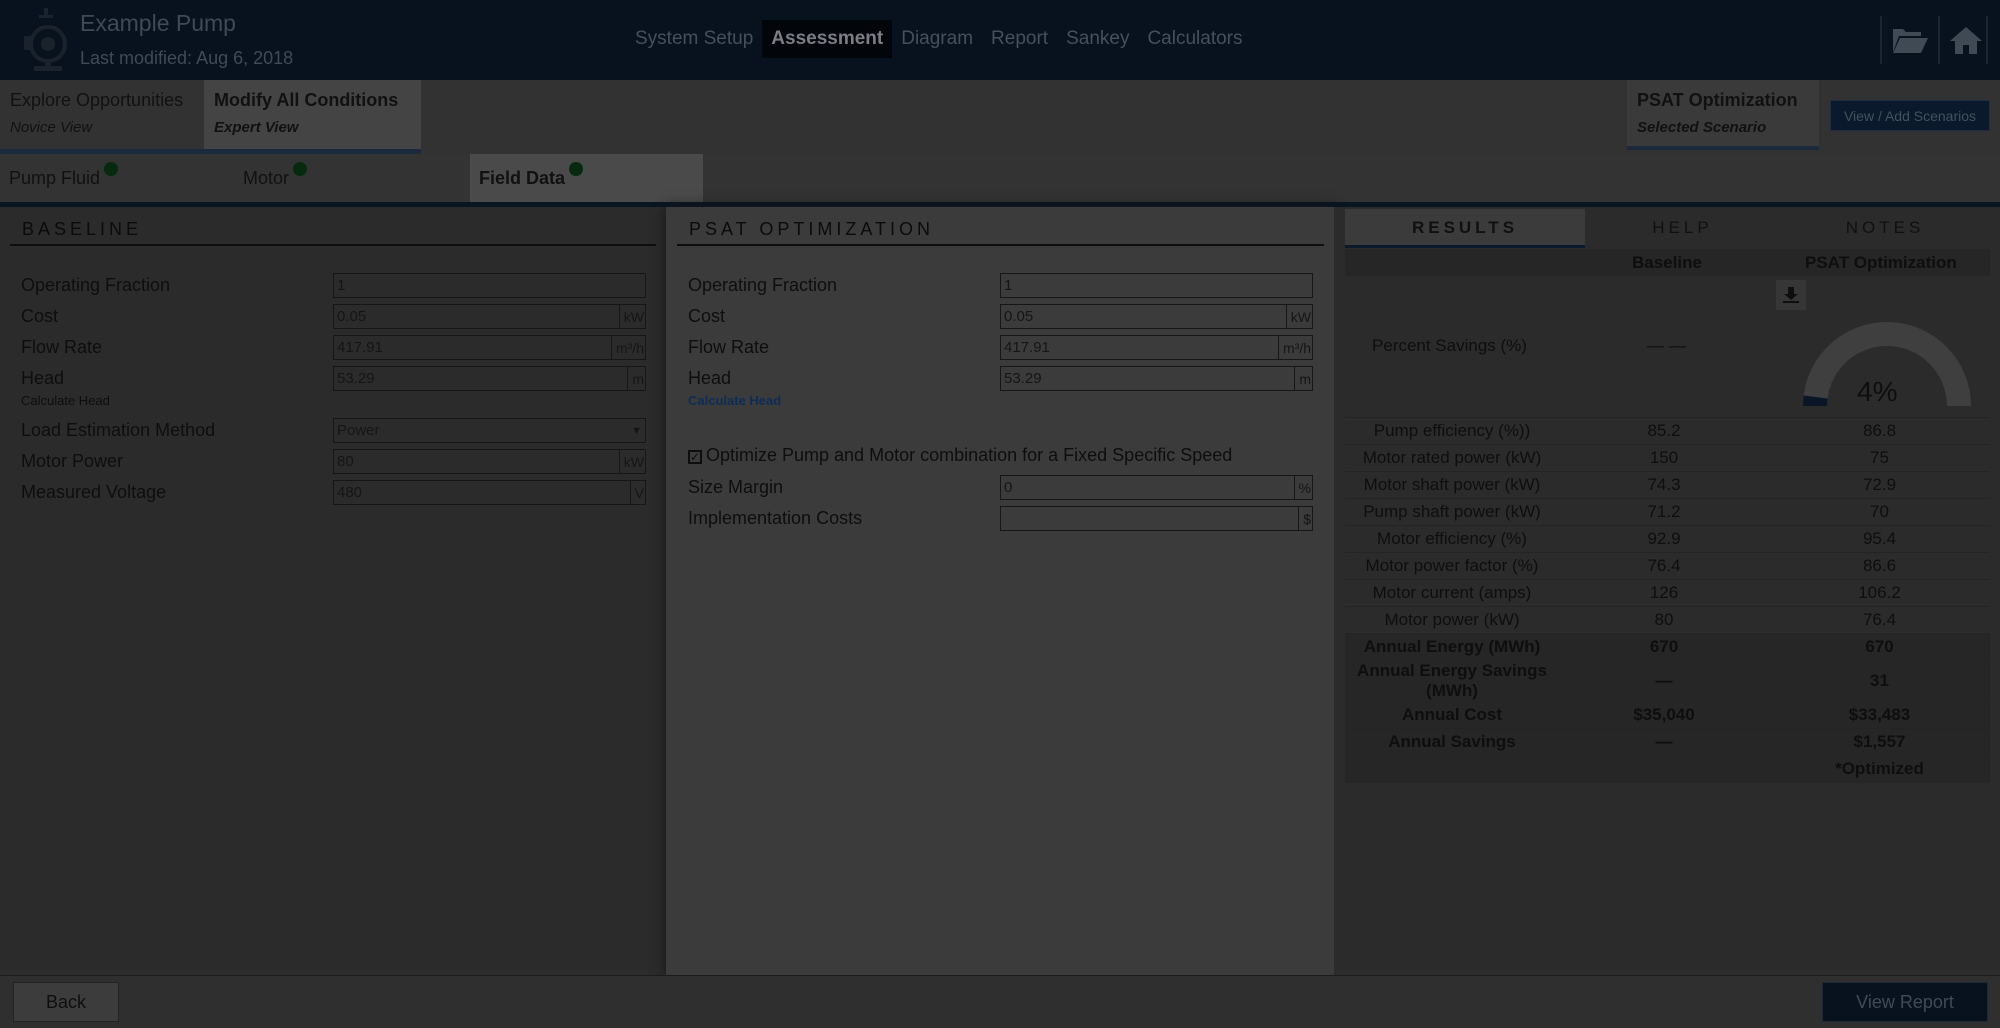 The image size is (2000, 1028). I want to click on opt-head-input: 53.29 m, so click(1156, 378).